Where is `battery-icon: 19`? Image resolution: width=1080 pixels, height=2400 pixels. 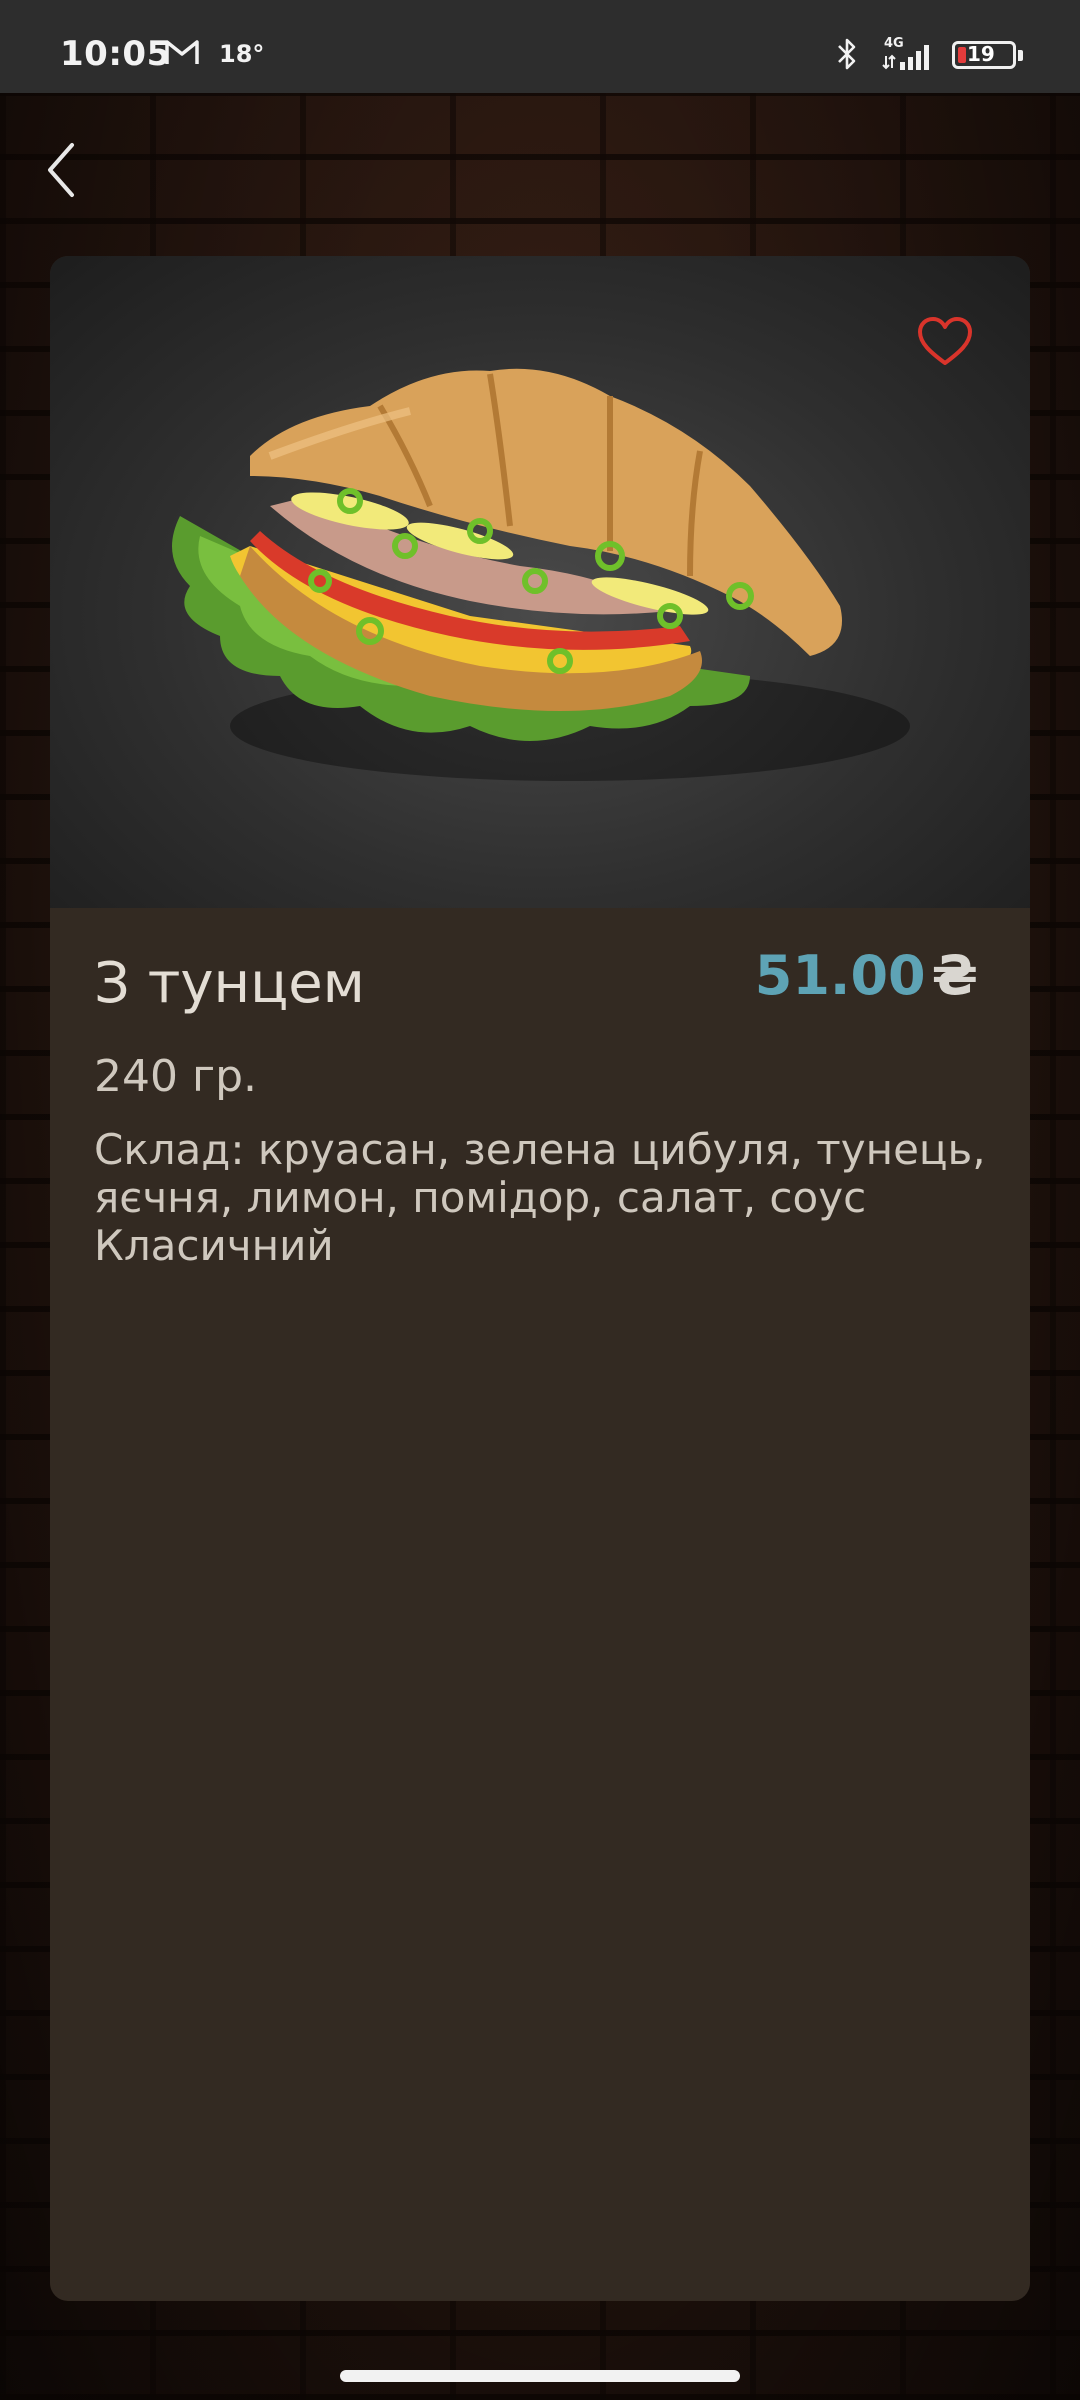 battery-icon: 19 is located at coordinates (984, 55).